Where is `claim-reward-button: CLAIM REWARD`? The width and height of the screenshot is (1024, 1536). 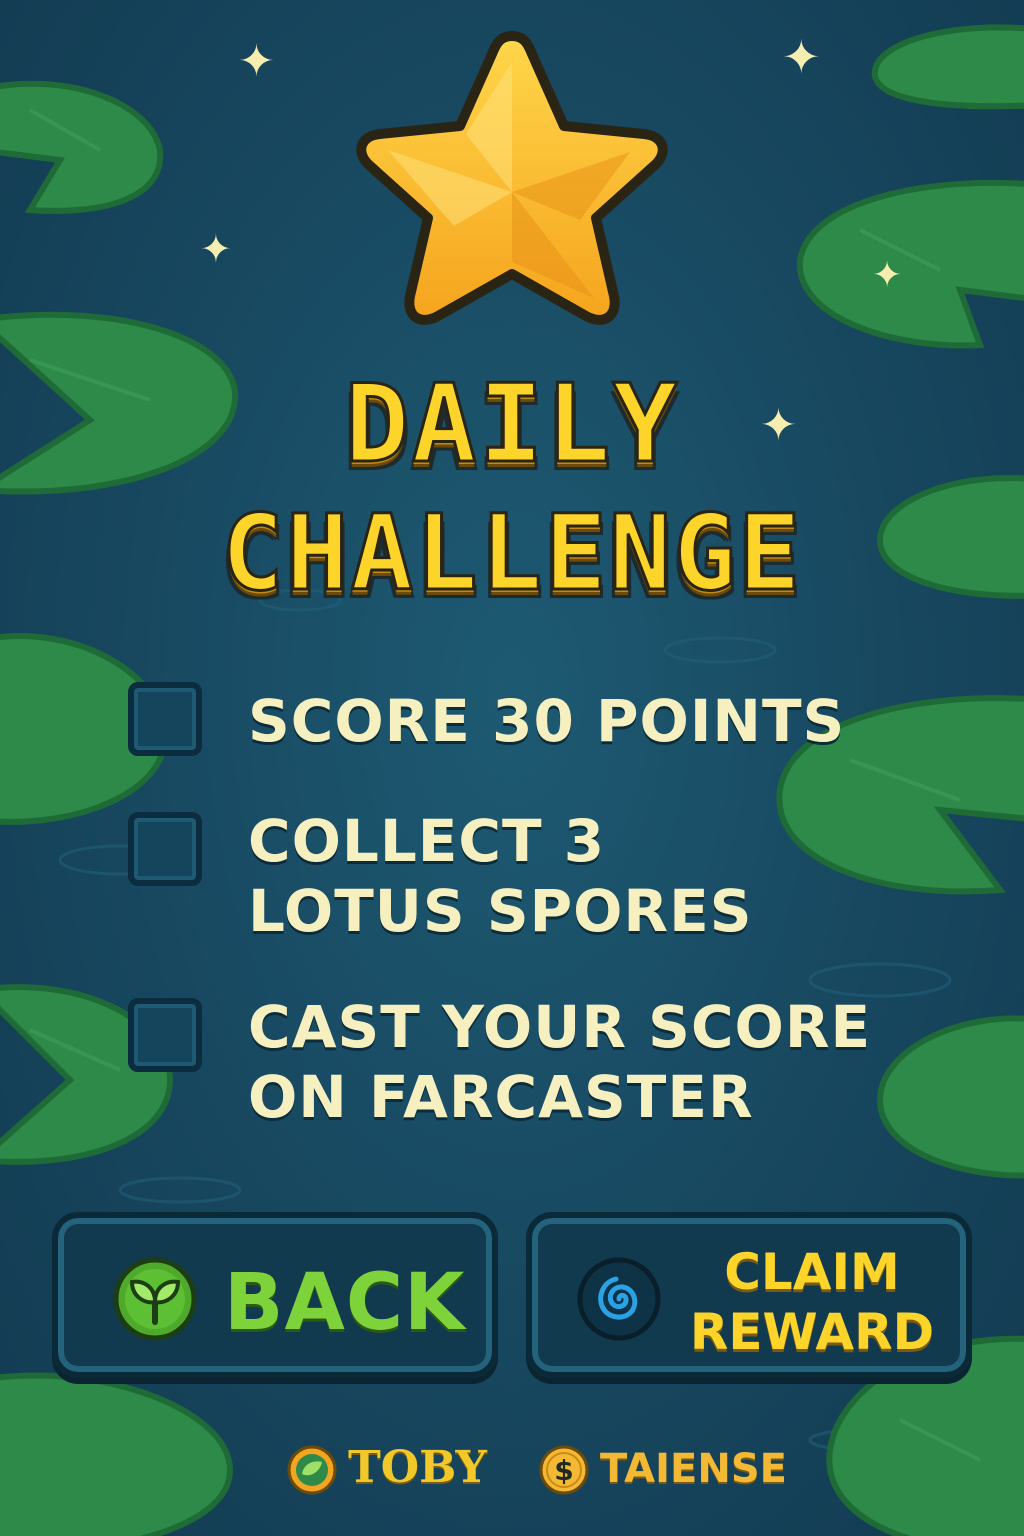 claim-reward-button: CLAIM REWARD is located at coordinates (749, 1295).